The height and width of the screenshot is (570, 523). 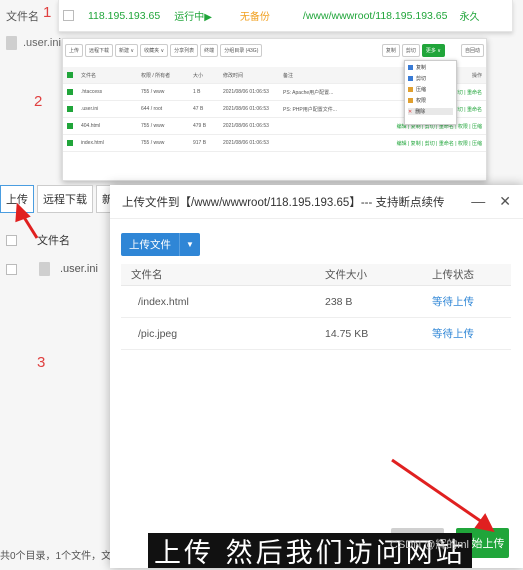 I want to click on arrowhead-upload, so click(x=23, y=212).